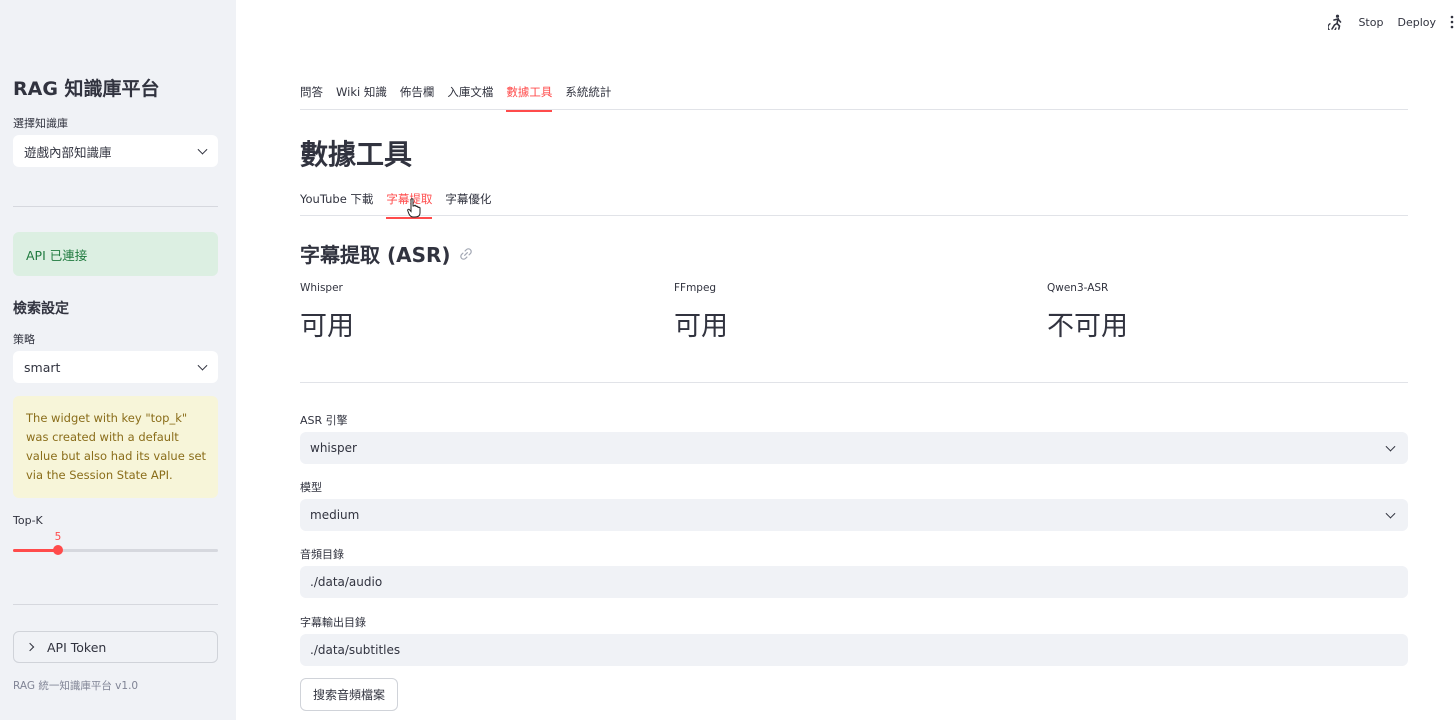  What do you see at coordinates (854, 382) in the screenshot?
I see `section-divider` at bounding box center [854, 382].